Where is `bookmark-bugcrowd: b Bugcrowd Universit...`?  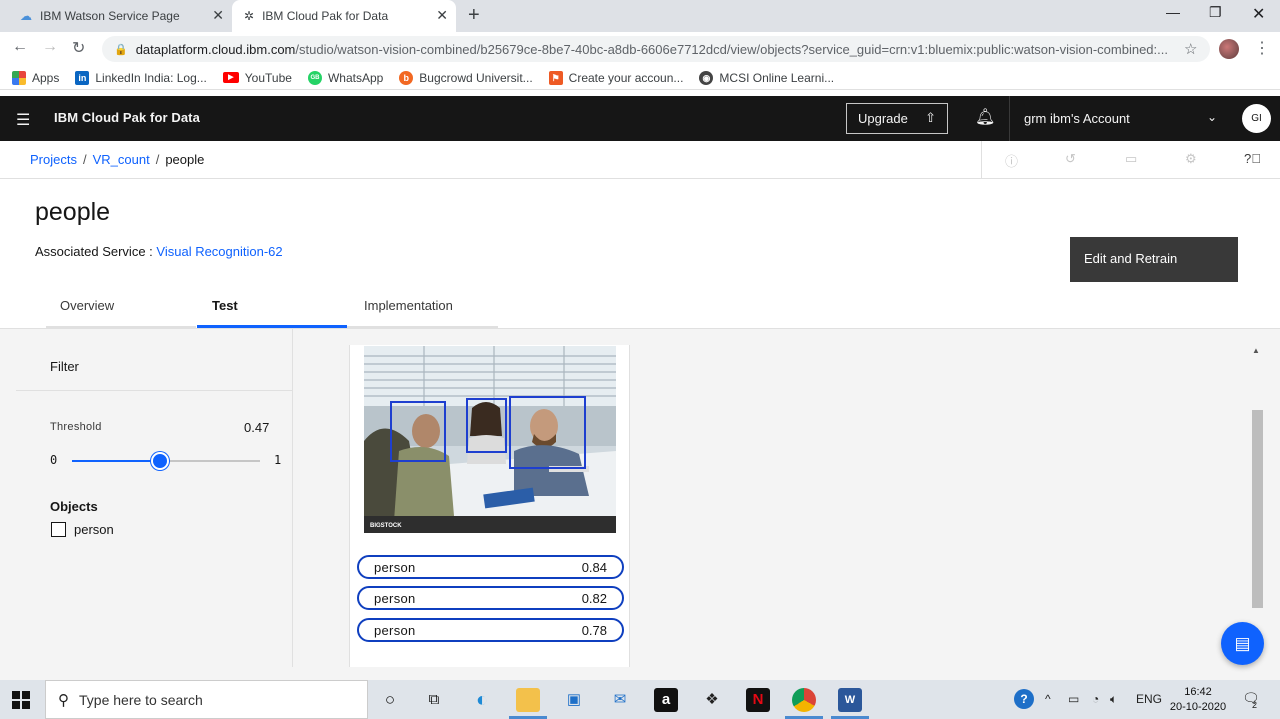 bookmark-bugcrowd: b Bugcrowd Universit... is located at coordinates (466, 77).